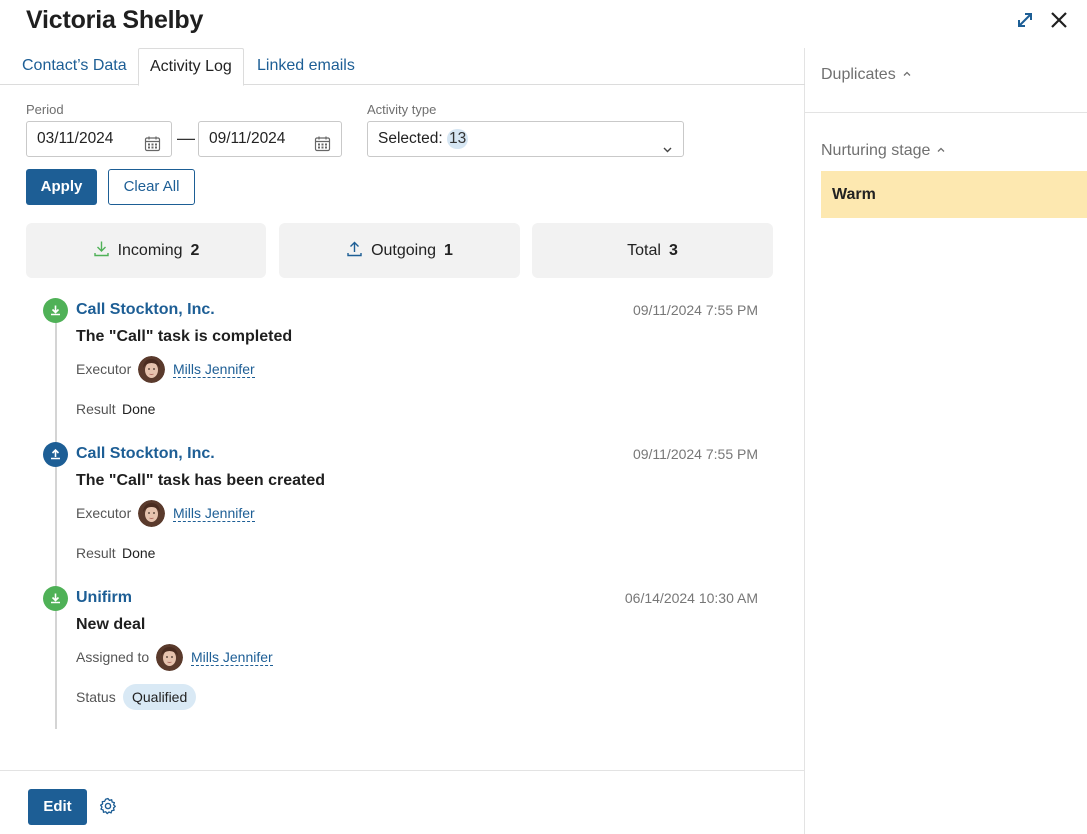  What do you see at coordinates (306, 66) in the screenshot?
I see `tab-linked-emails: Linked emails` at bounding box center [306, 66].